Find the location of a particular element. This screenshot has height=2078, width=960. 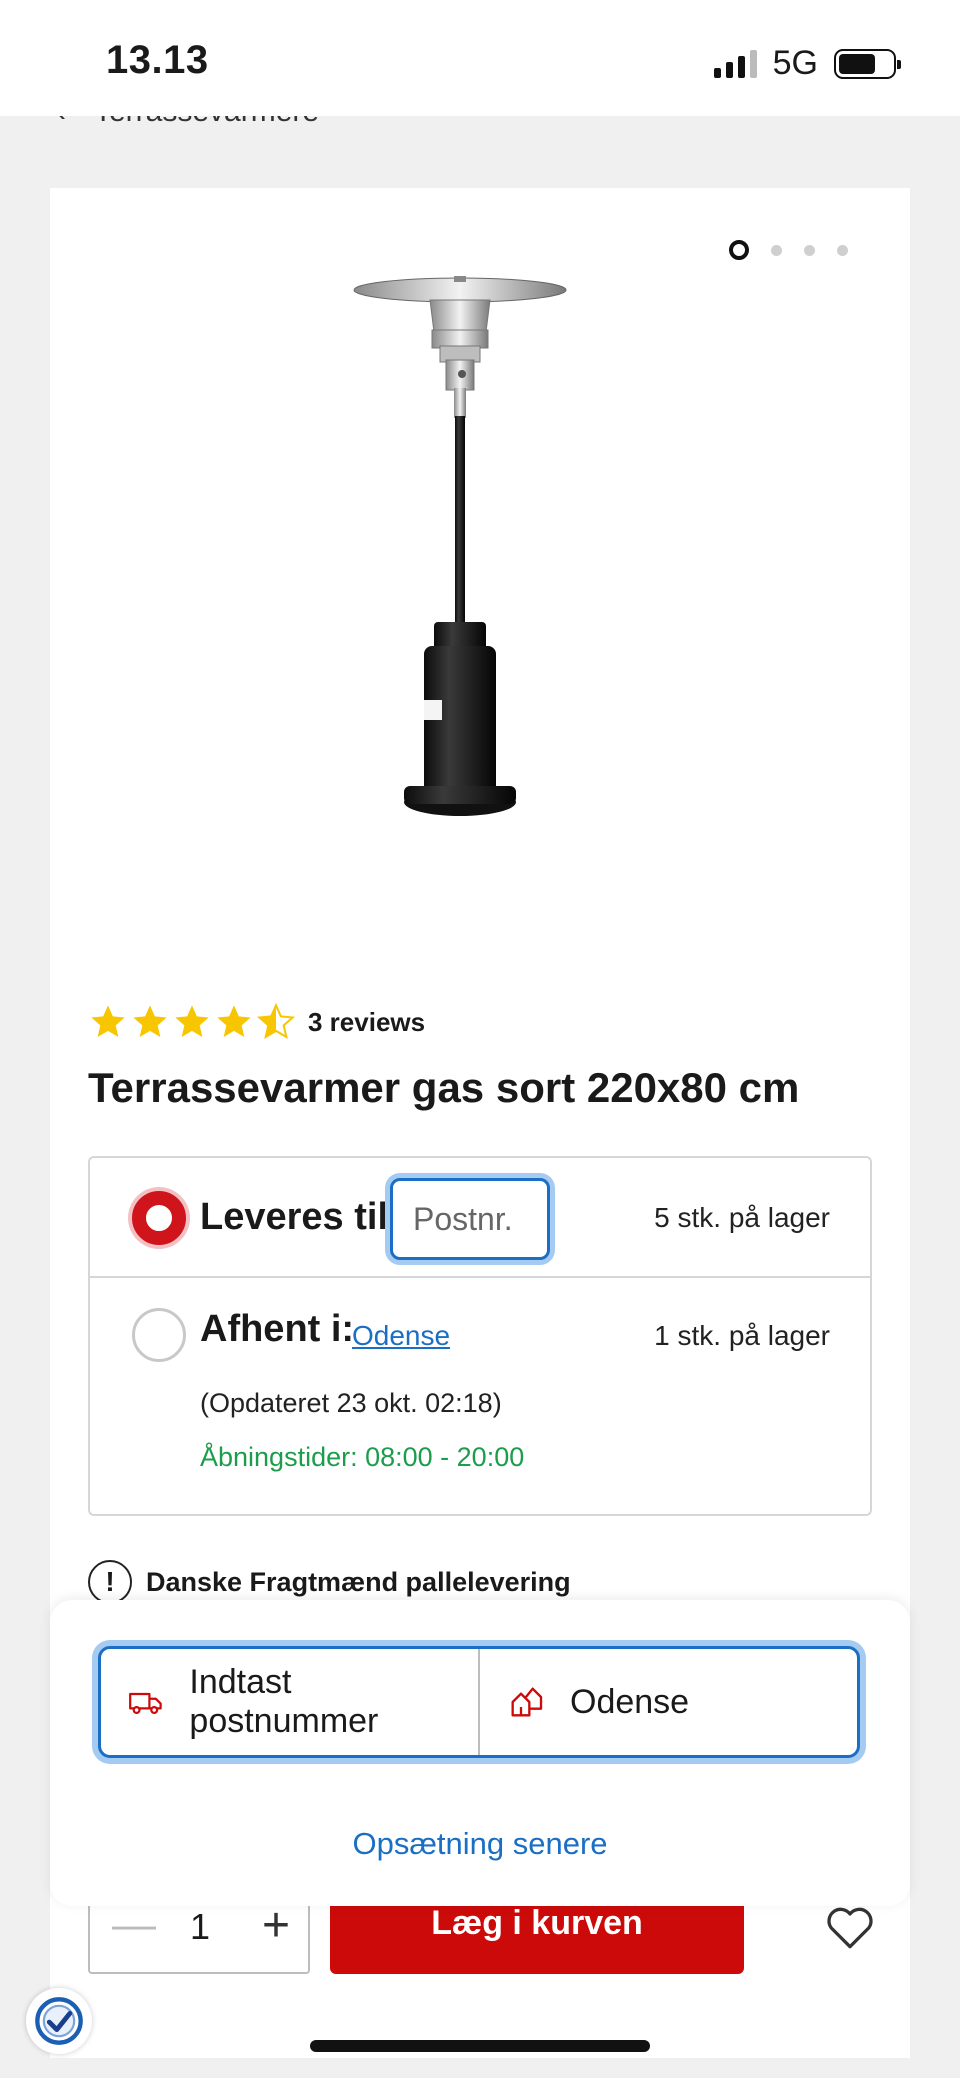

product-rating: 3 reviews is located at coordinates (256, 1022).